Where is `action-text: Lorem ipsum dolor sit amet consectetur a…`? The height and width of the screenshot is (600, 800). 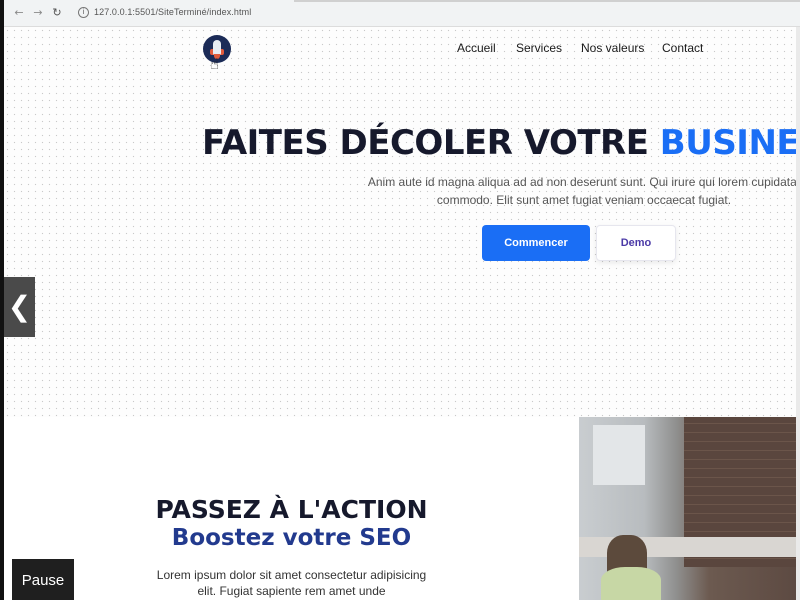 action-text: Lorem ipsum dolor sit amet consectetur a… is located at coordinates (291, 583).